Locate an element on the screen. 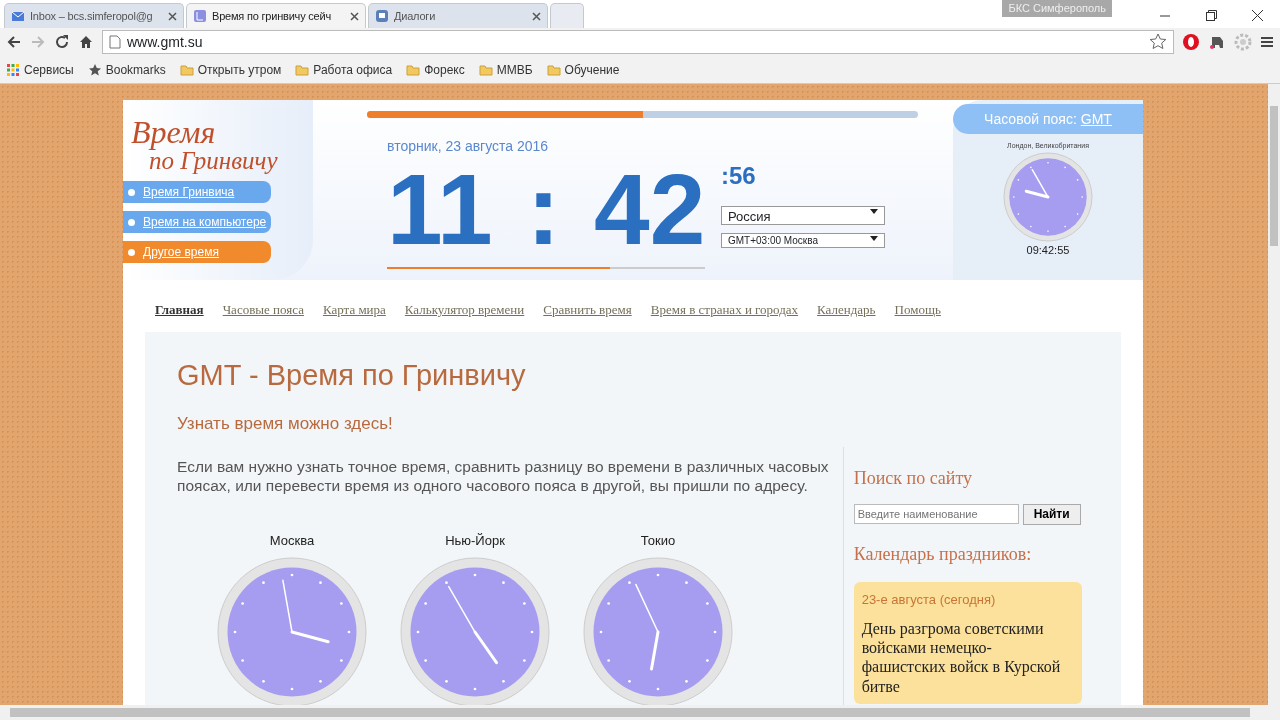  bookmark: Форекс is located at coordinates (435, 69).